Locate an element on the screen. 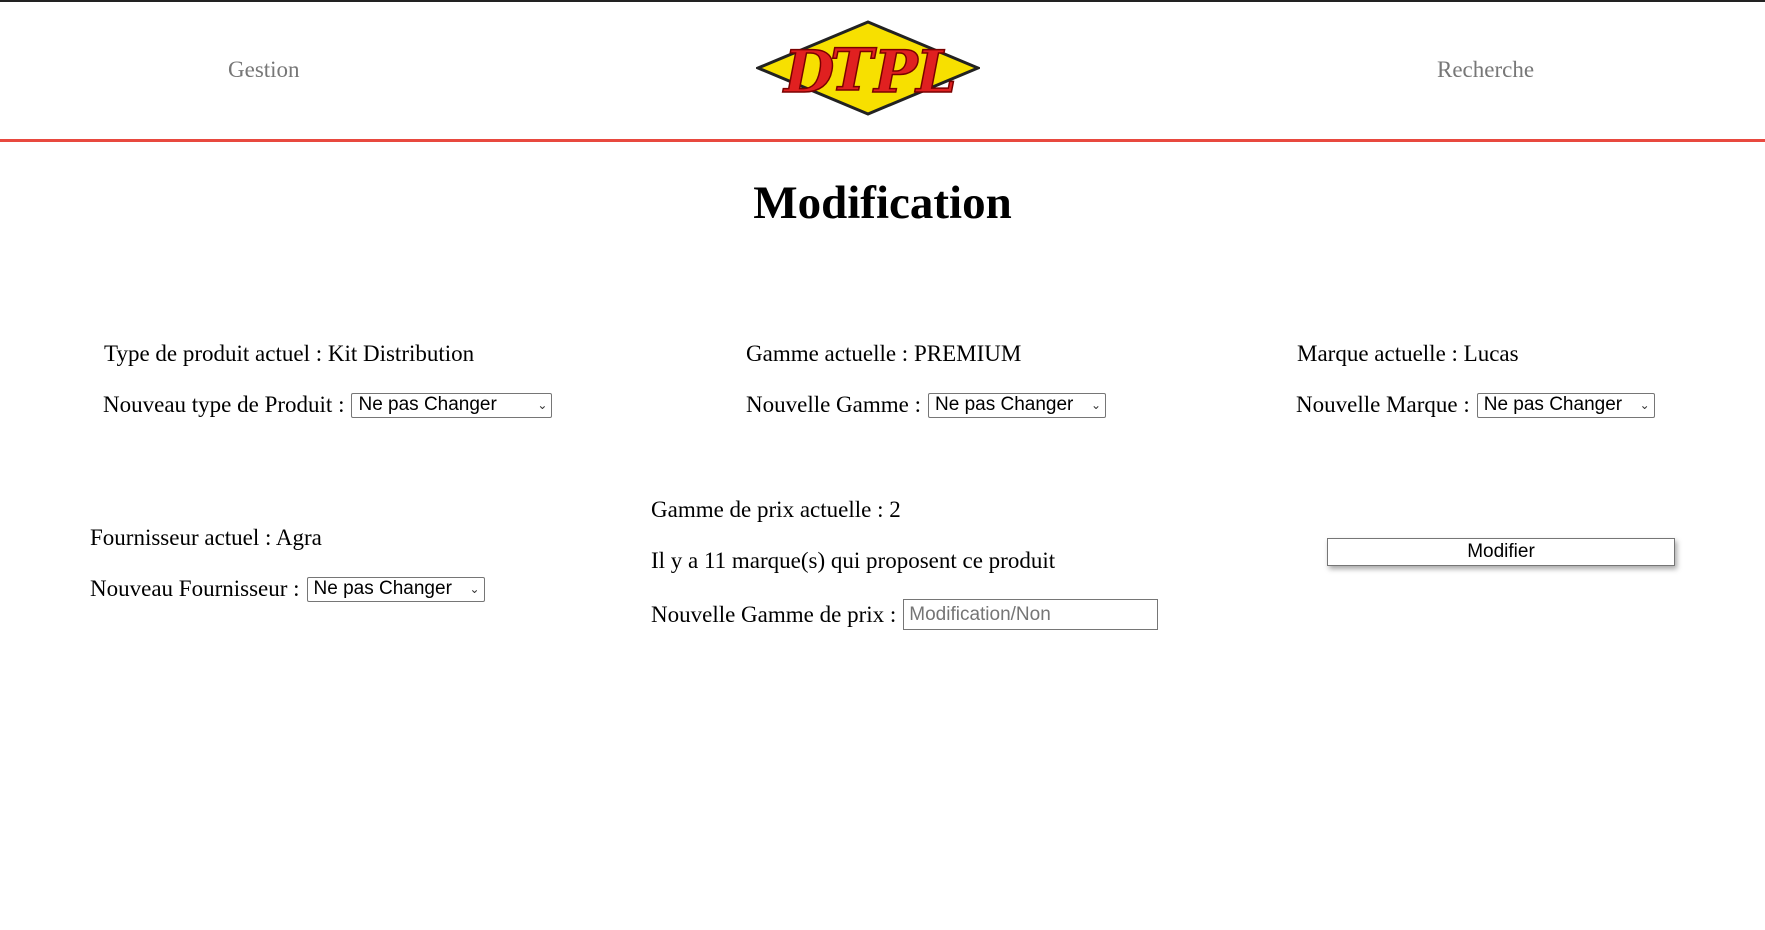 Image resolution: width=1765 pixels, height=930 pixels. gamme-select-value: Ne pas Changer is located at coordinates (1004, 404).